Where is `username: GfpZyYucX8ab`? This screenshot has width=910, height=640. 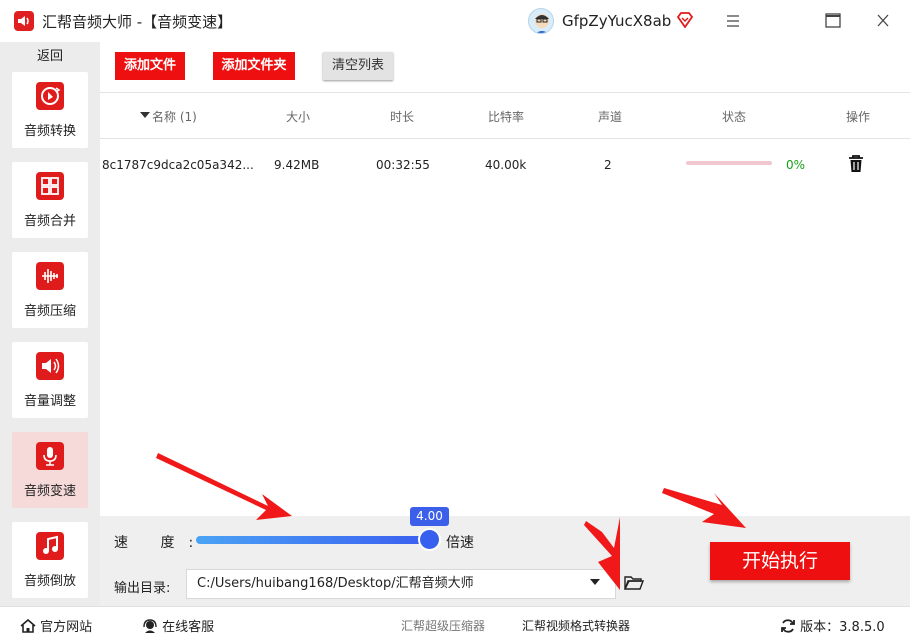 username: GfpZyYucX8ab is located at coordinates (616, 21).